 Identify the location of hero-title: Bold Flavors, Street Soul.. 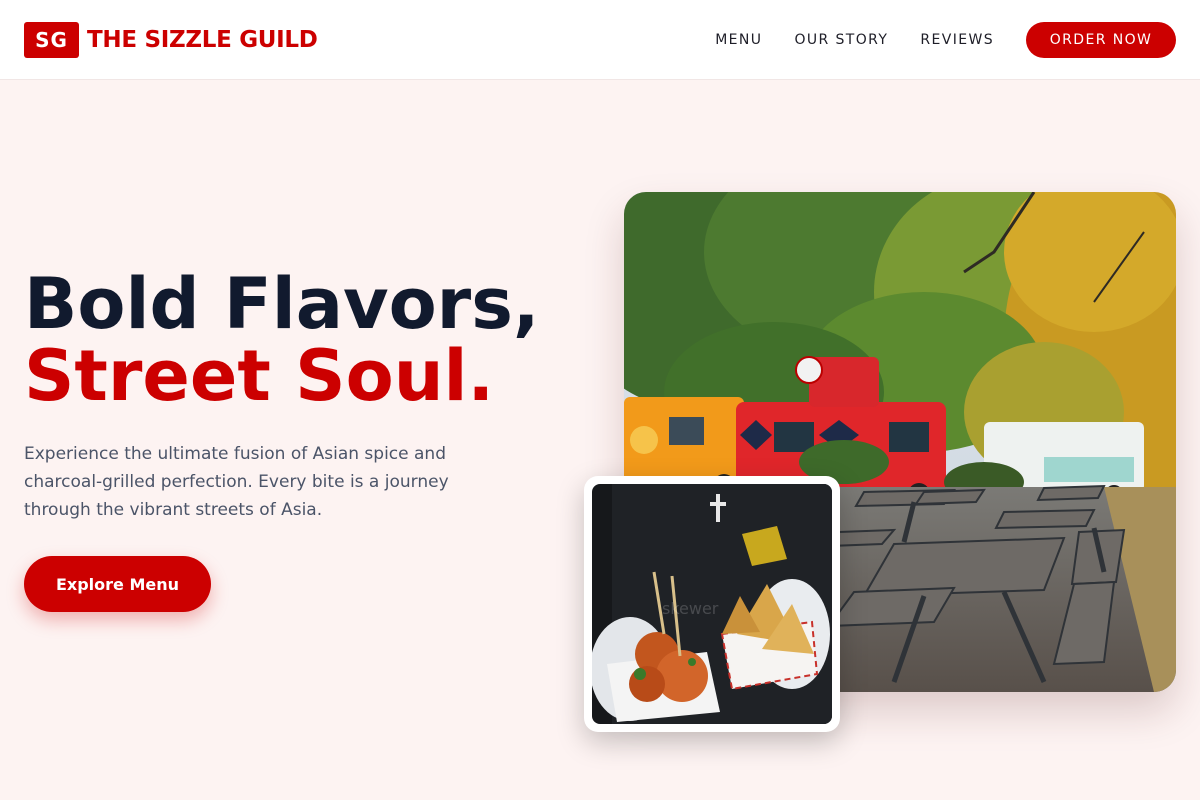
(314, 340).